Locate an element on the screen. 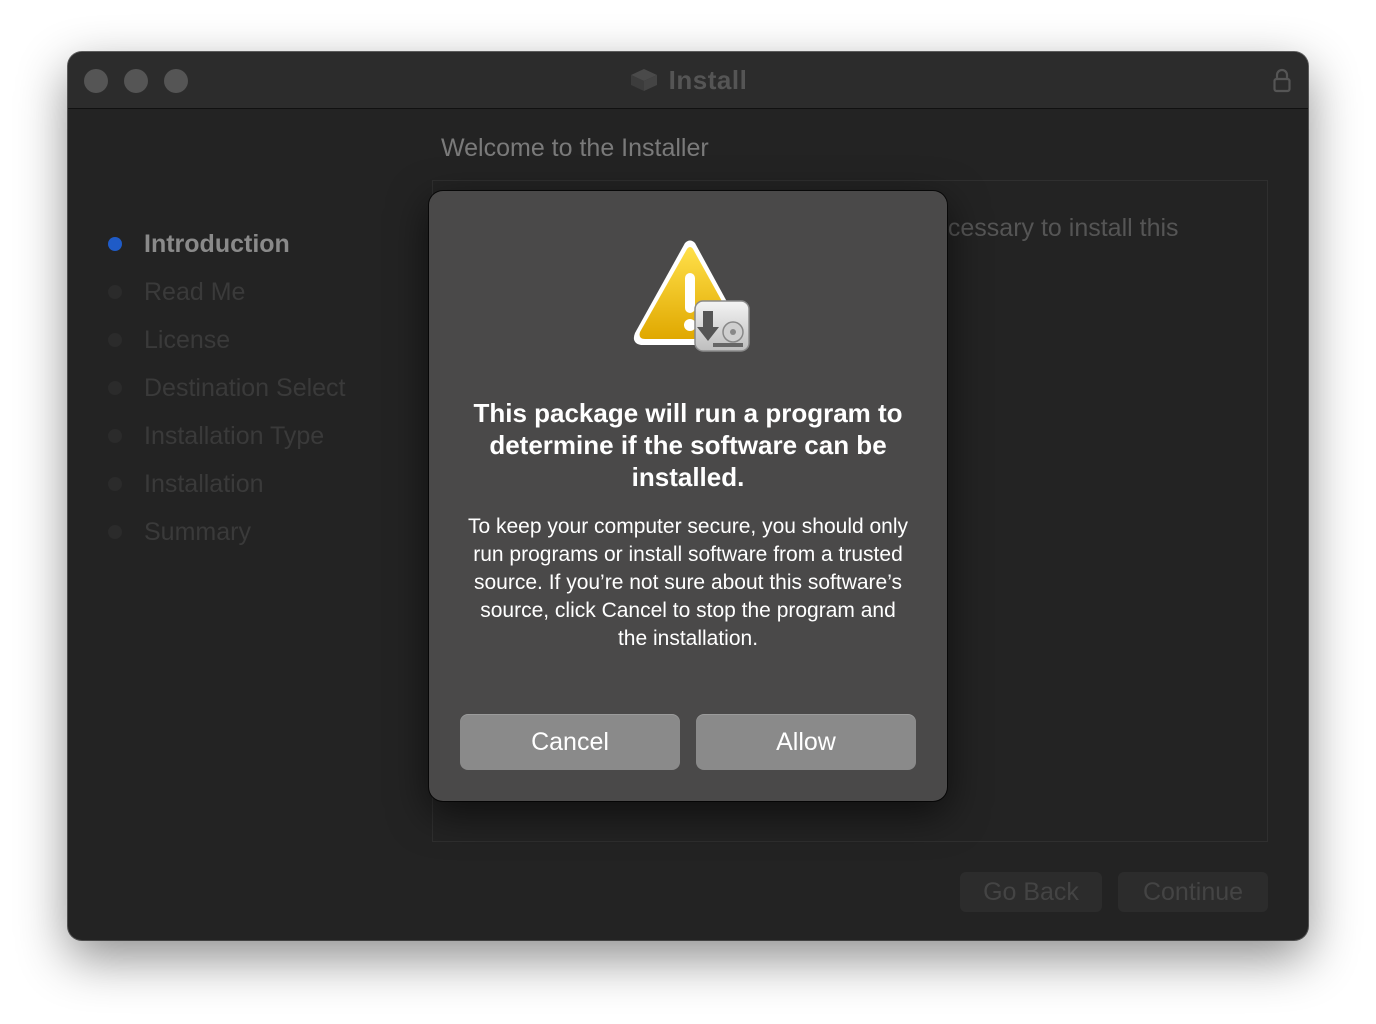 This screenshot has height=1024, width=1376. step-installation-type: Installation Type is located at coordinates (266, 436).